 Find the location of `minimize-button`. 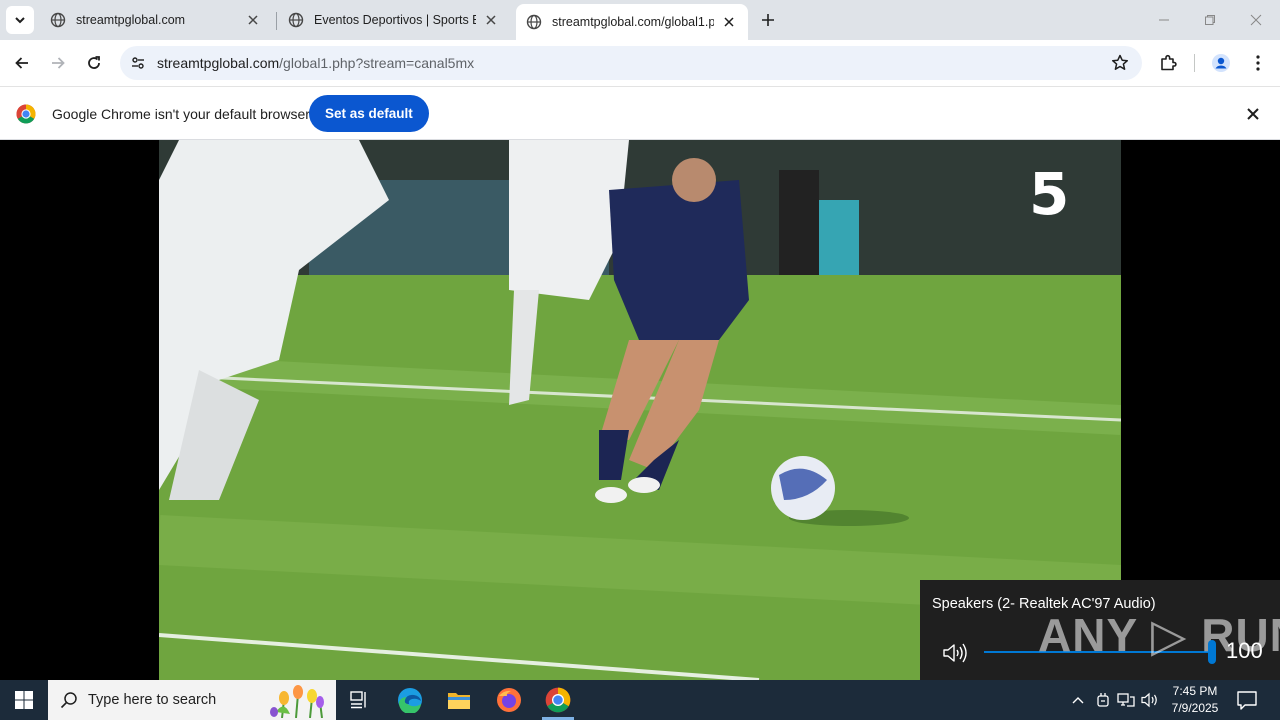

minimize-button is located at coordinates (1164, 20).